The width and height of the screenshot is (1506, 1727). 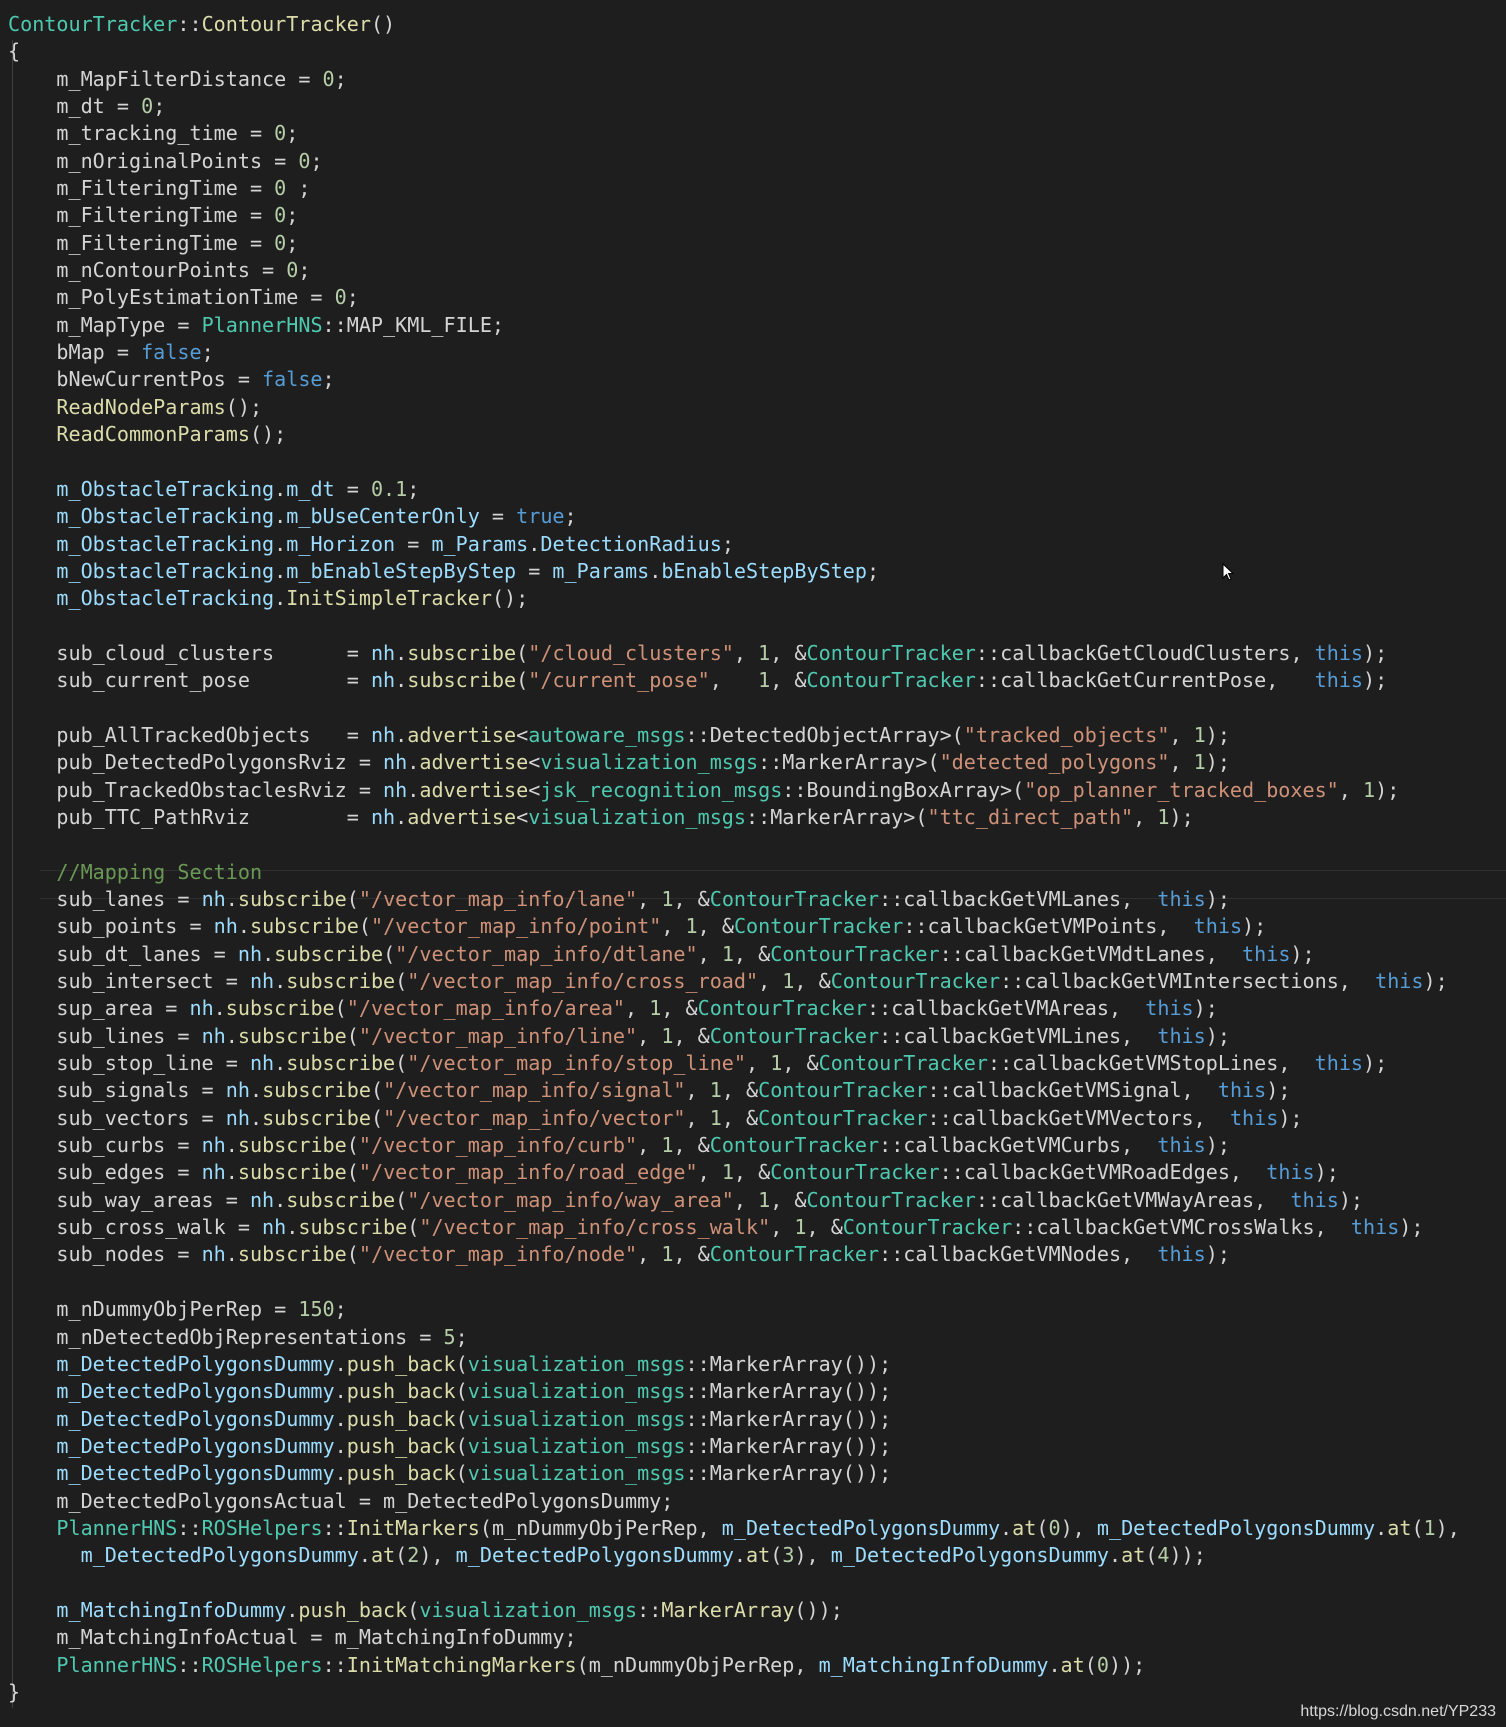 What do you see at coordinates (734, 161) in the screenshot?
I see `code-line: m_nOriginalPoints = 0;` at bounding box center [734, 161].